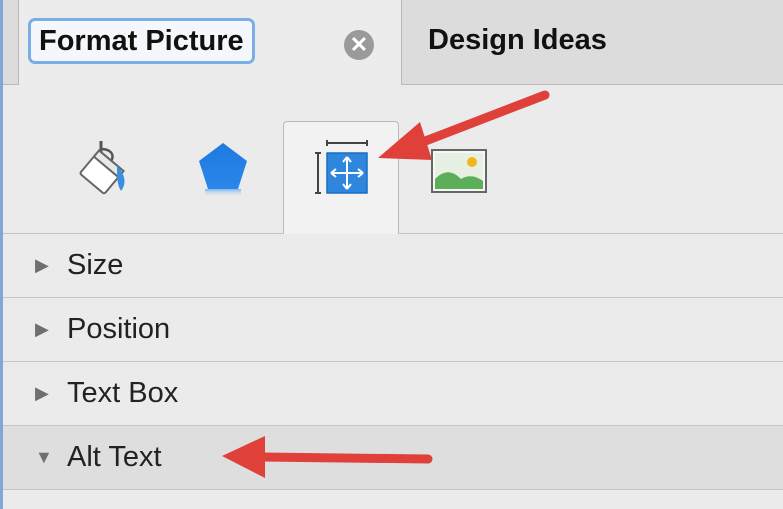 The width and height of the screenshot is (783, 509). Describe the element at coordinates (393, 330) in the screenshot. I see `section-position: ▶ Position` at that location.